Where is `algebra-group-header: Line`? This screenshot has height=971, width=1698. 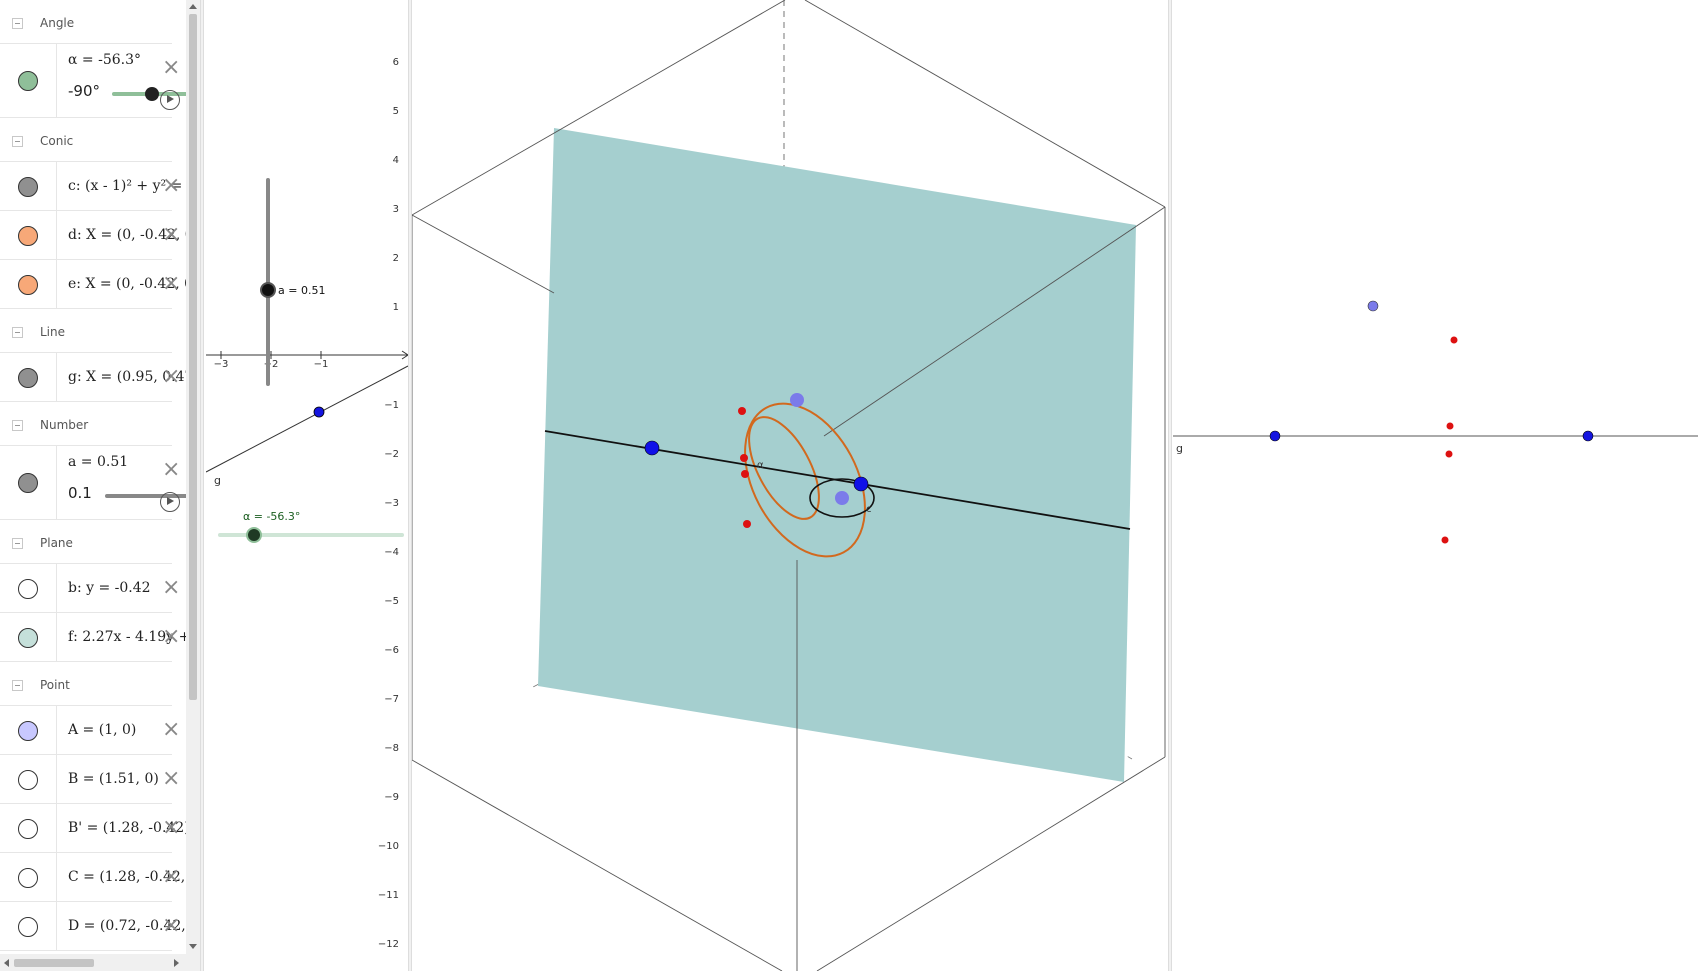
algebra-group-header: Line is located at coordinates (86, 331).